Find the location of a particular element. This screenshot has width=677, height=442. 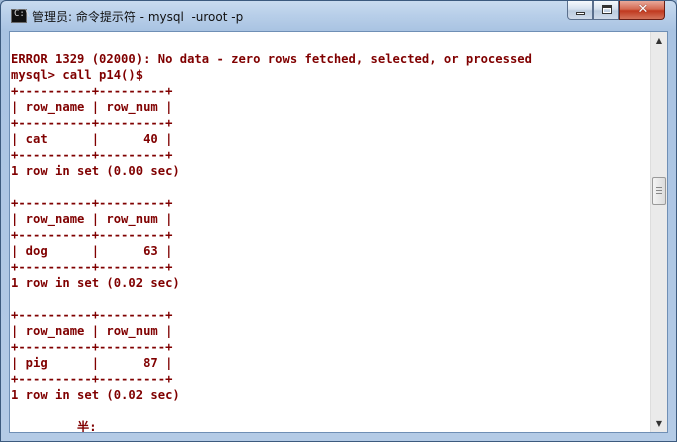

console-line: mysql> call p14()$ is located at coordinates (77, 75).